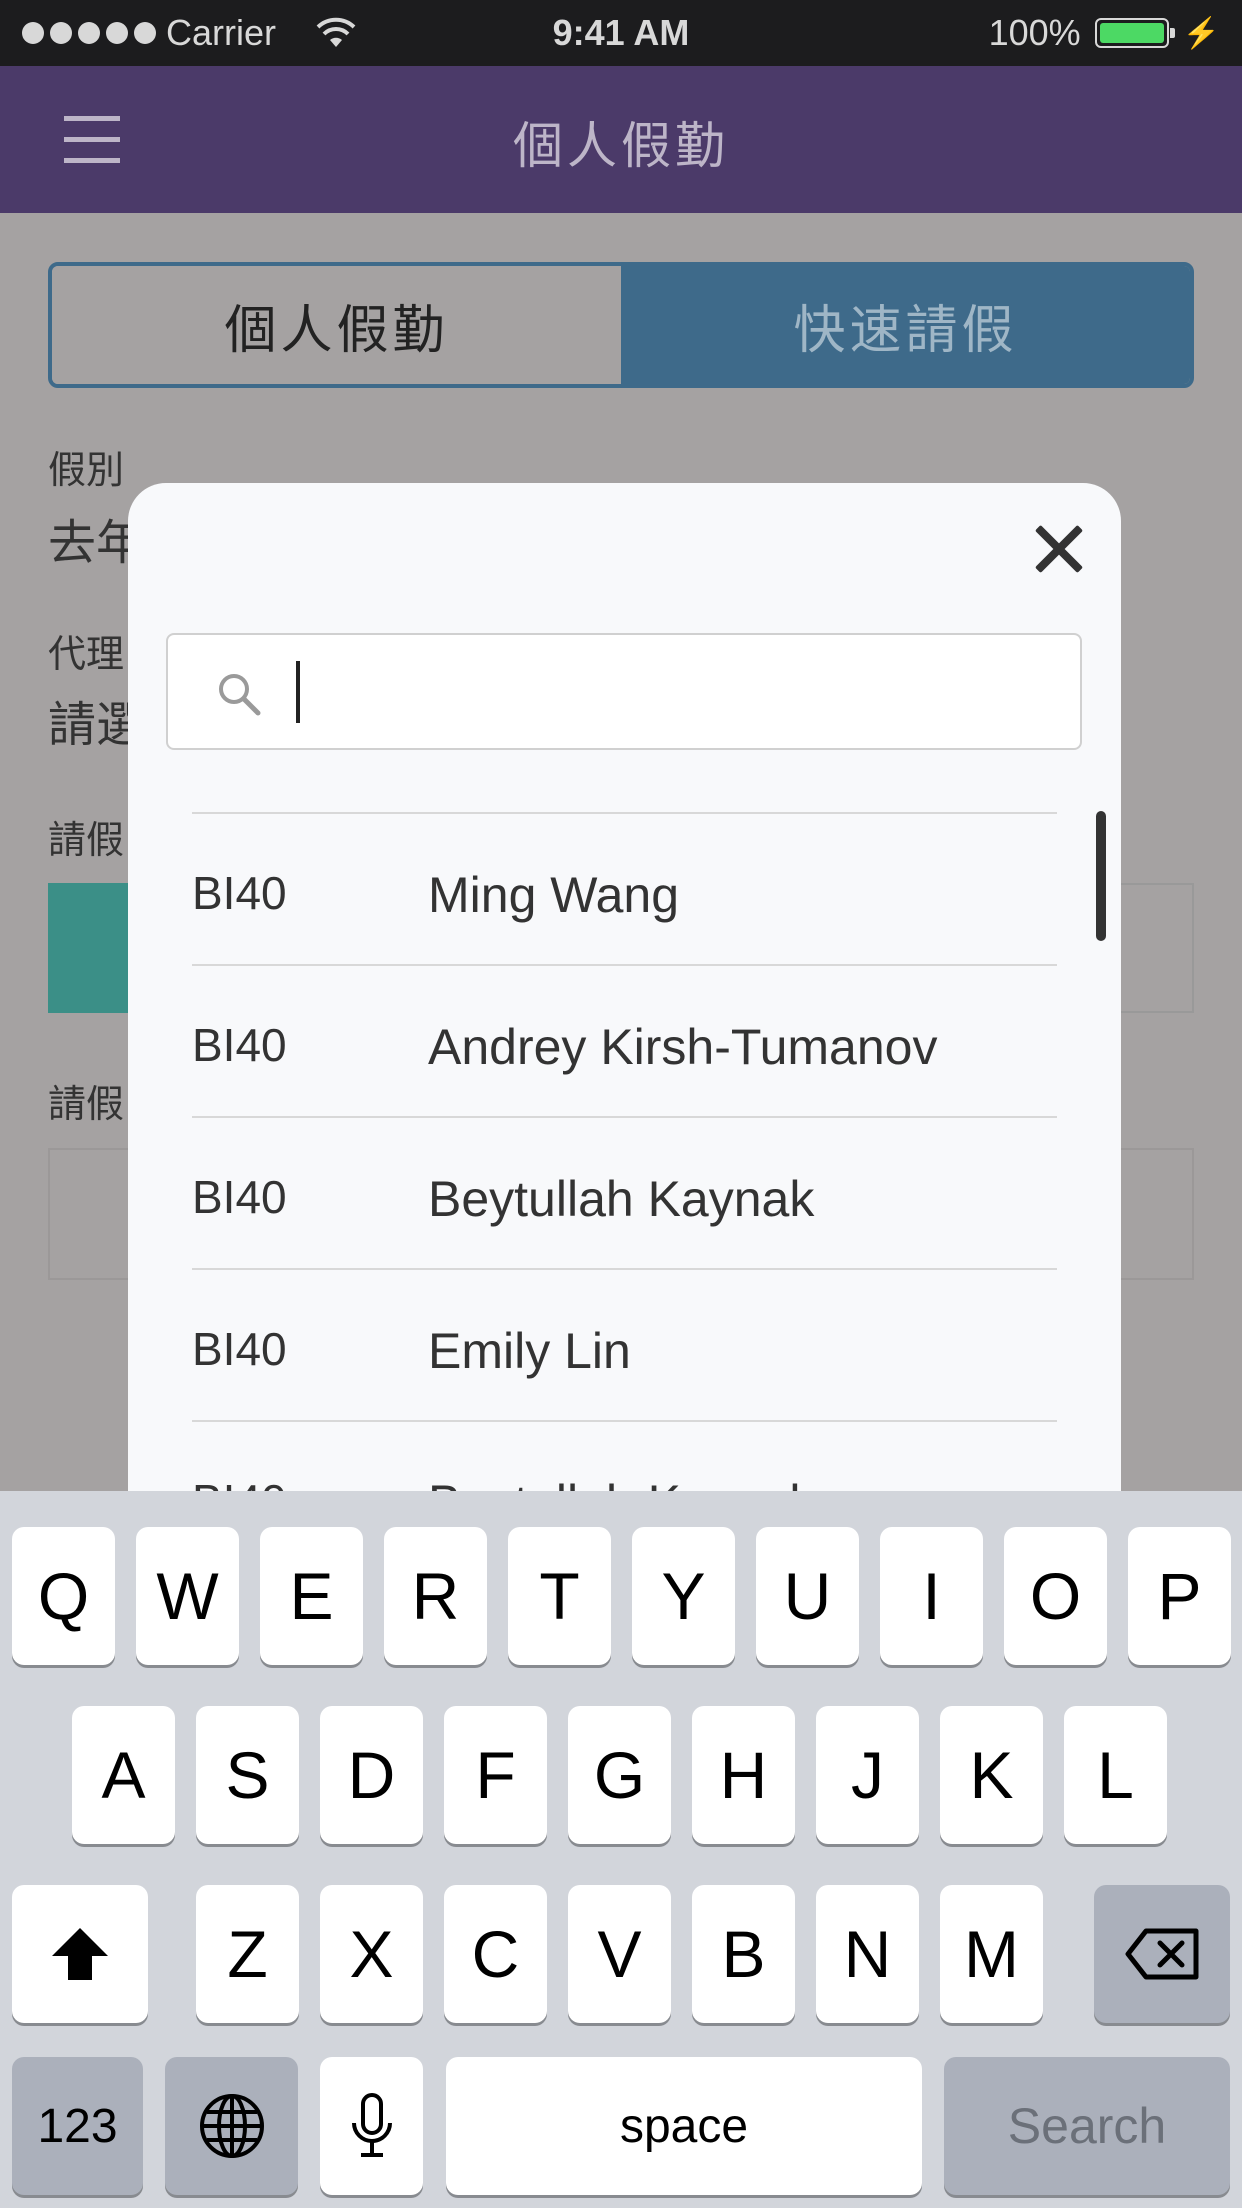  I want to click on shift-key, so click(80, 1954).